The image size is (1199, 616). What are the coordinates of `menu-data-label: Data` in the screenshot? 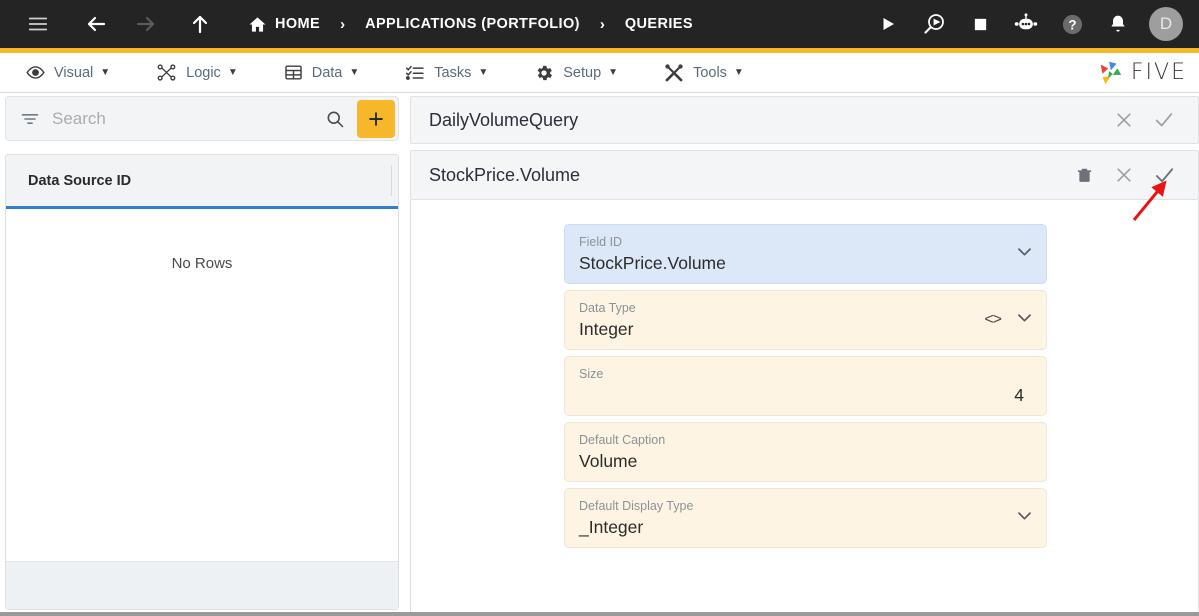 It's located at (327, 72).